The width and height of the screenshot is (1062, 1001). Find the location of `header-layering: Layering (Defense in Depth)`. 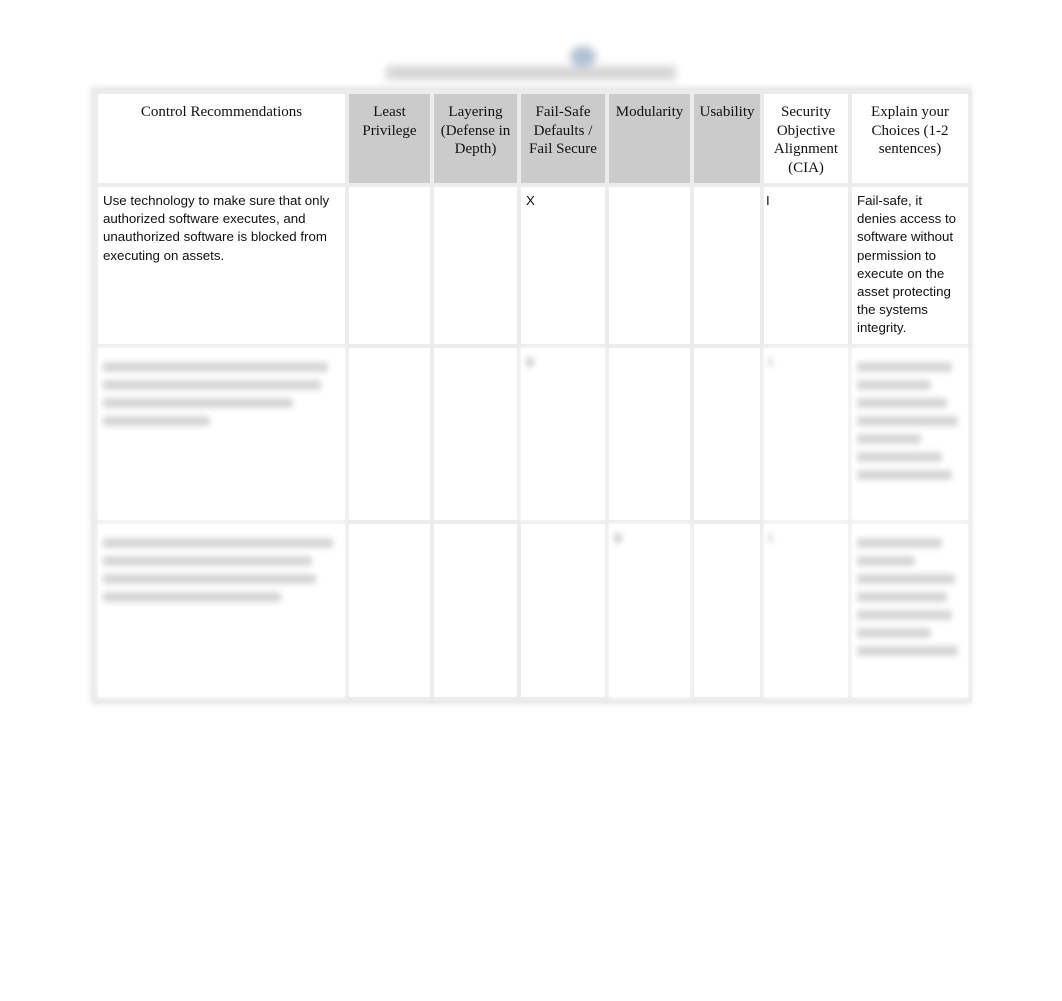

header-layering: Layering (Defense in Depth) is located at coordinates (475, 138).